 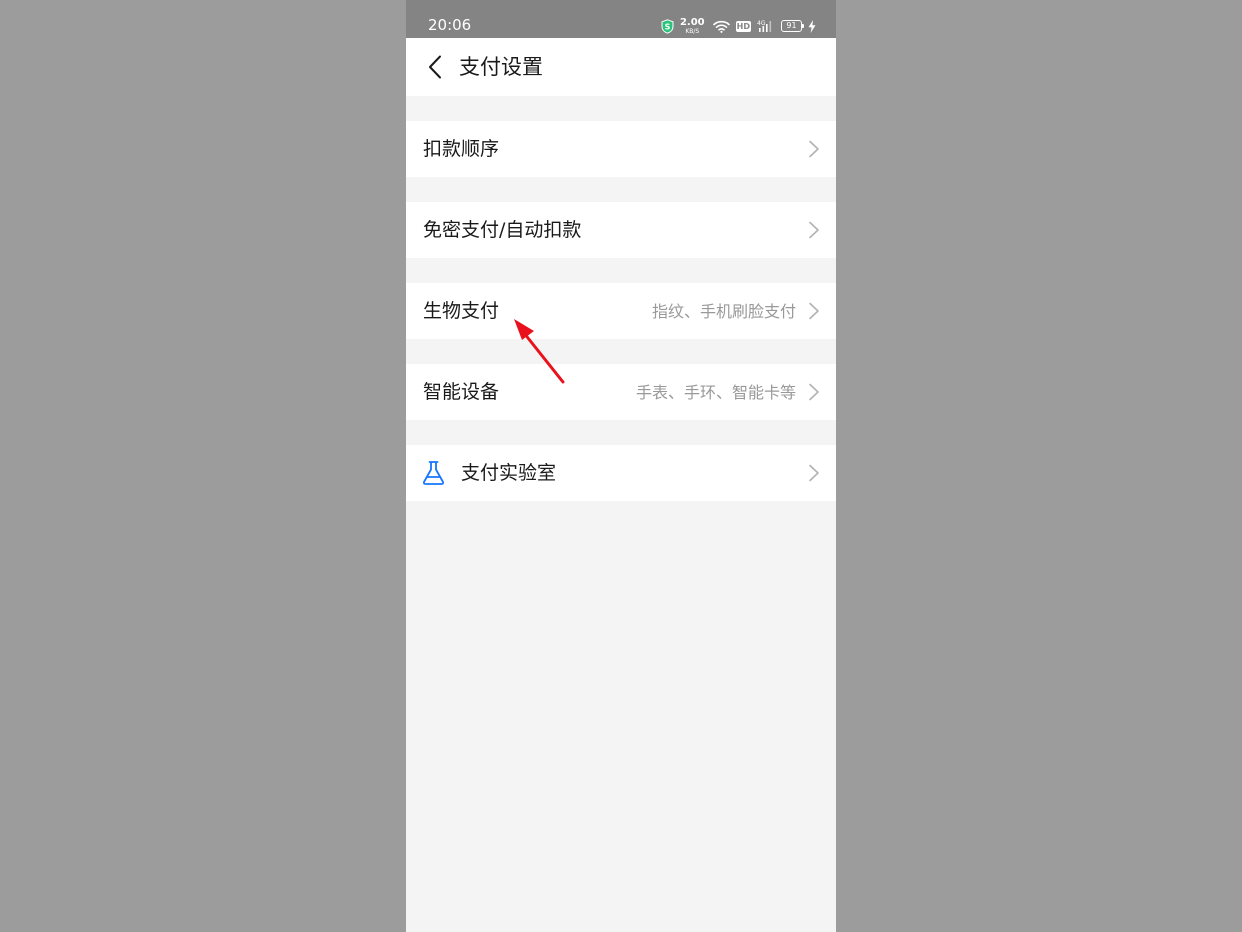 I want to click on settings-item-biometric-payment: 生物支付 指纹、手机刷脸支付, so click(x=621, y=311).